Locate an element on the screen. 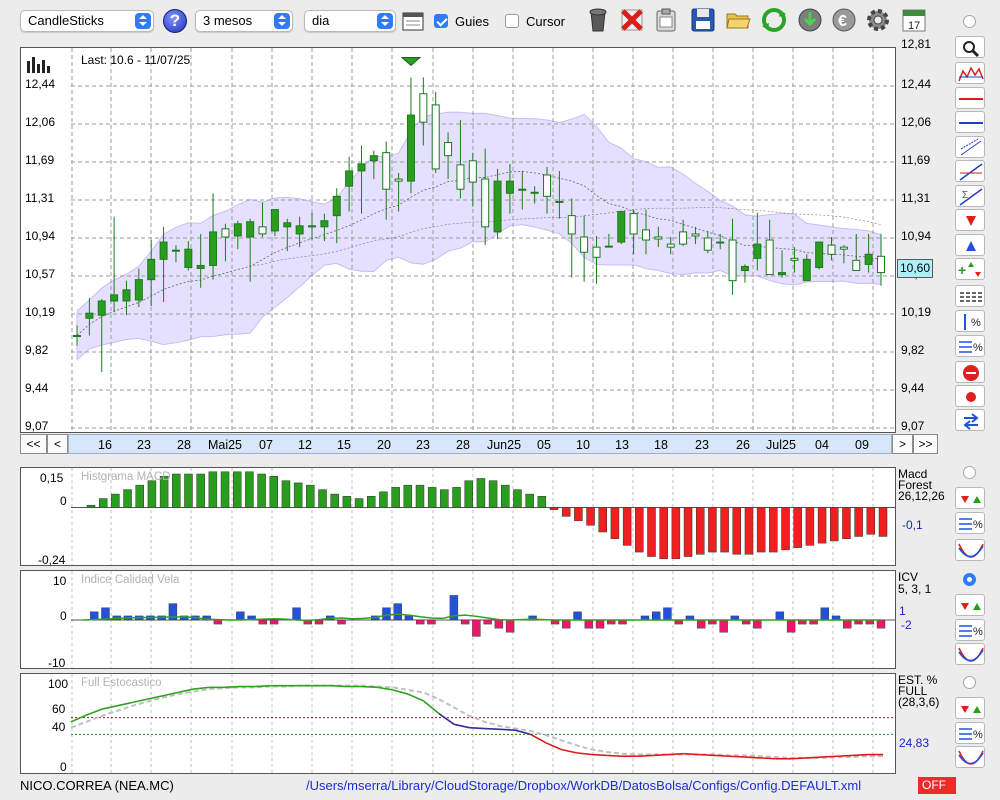  mode-off-badge: OFF is located at coordinates (937, 785).